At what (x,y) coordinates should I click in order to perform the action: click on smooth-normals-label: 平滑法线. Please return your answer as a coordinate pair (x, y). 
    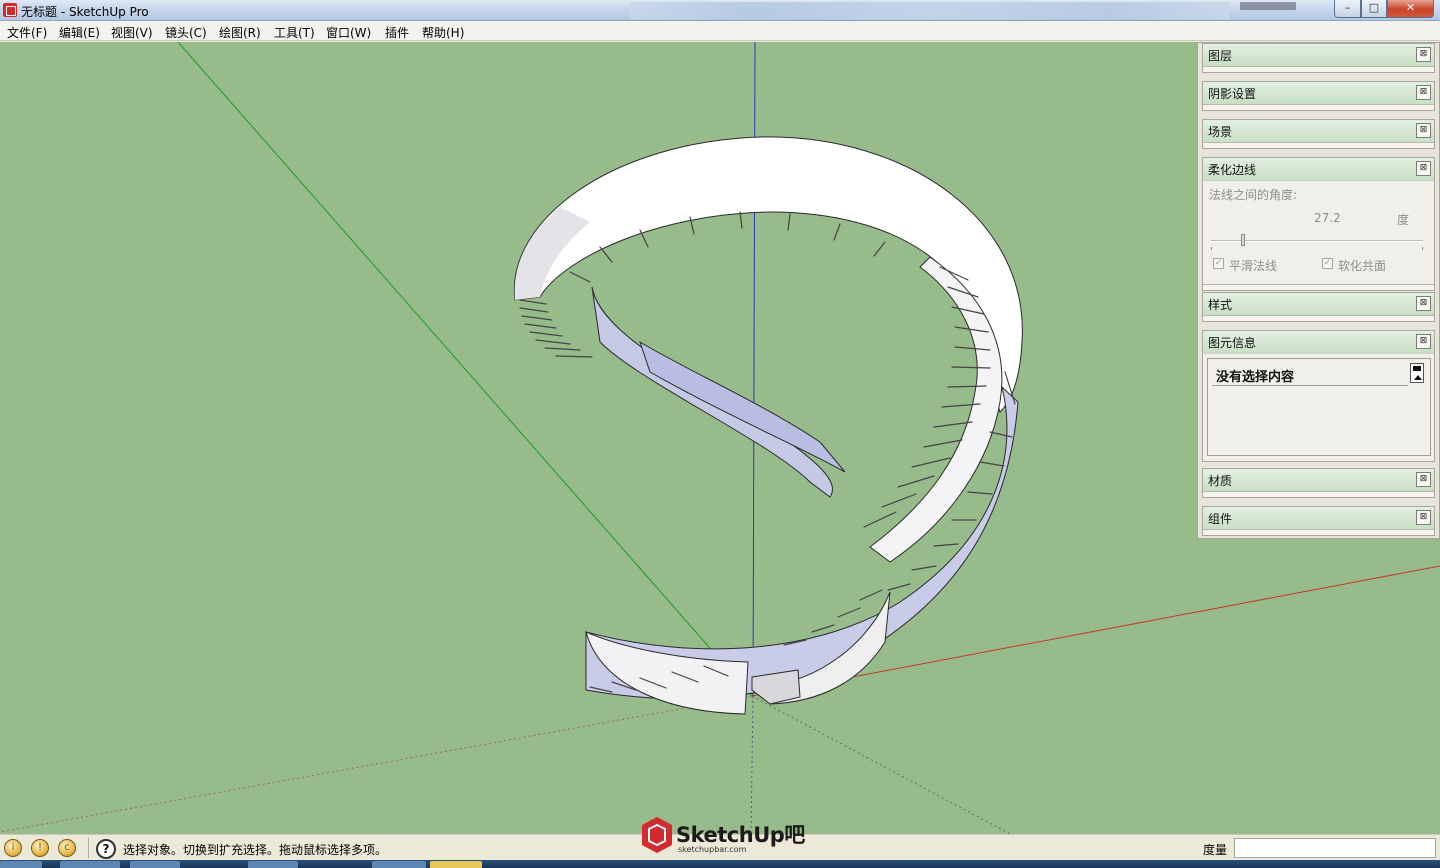
    Looking at the image, I should click on (1253, 266).